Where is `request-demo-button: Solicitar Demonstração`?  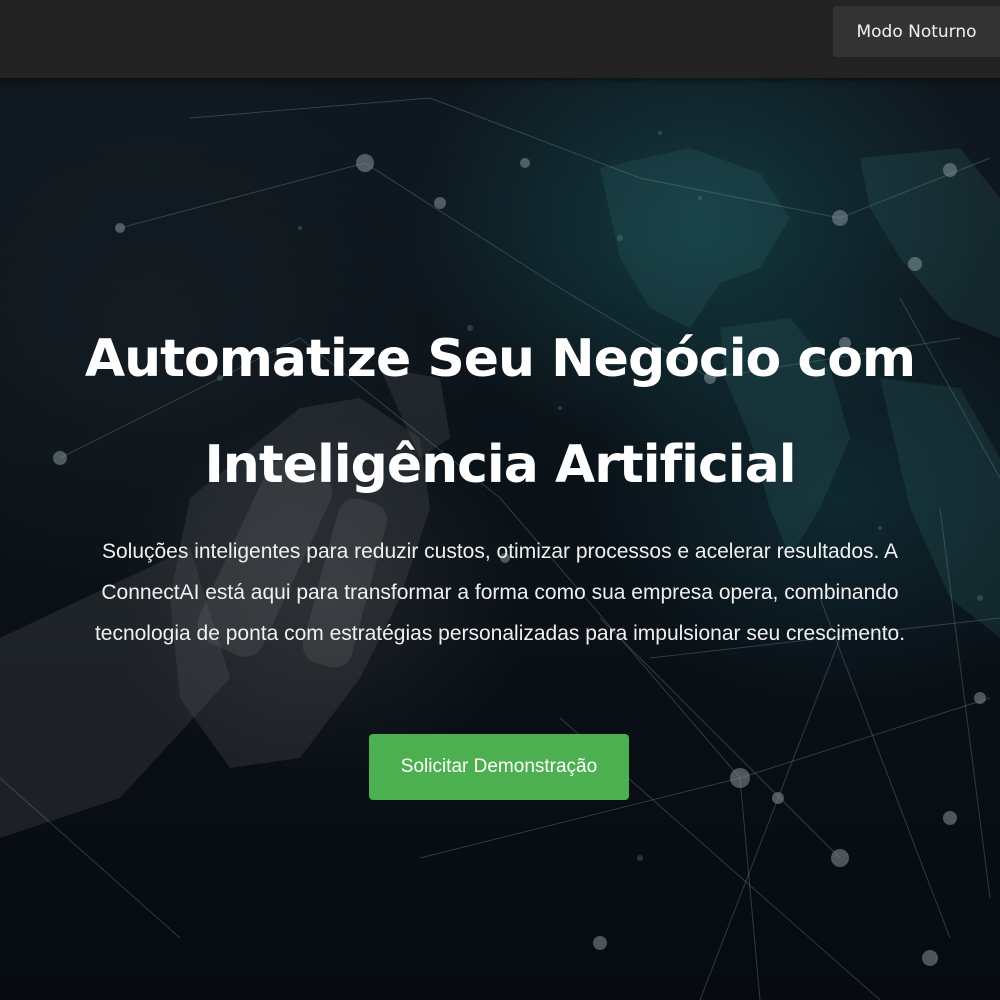 request-demo-button: Solicitar Demonstração is located at coordinates (499, 767).